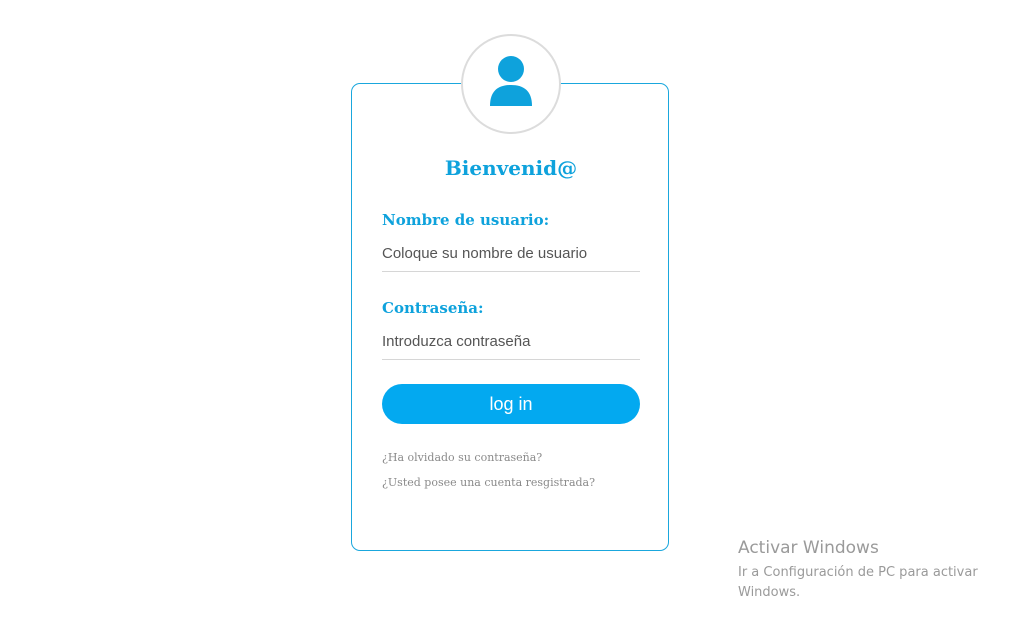  I want to click on user-icon, so click(511, 81).